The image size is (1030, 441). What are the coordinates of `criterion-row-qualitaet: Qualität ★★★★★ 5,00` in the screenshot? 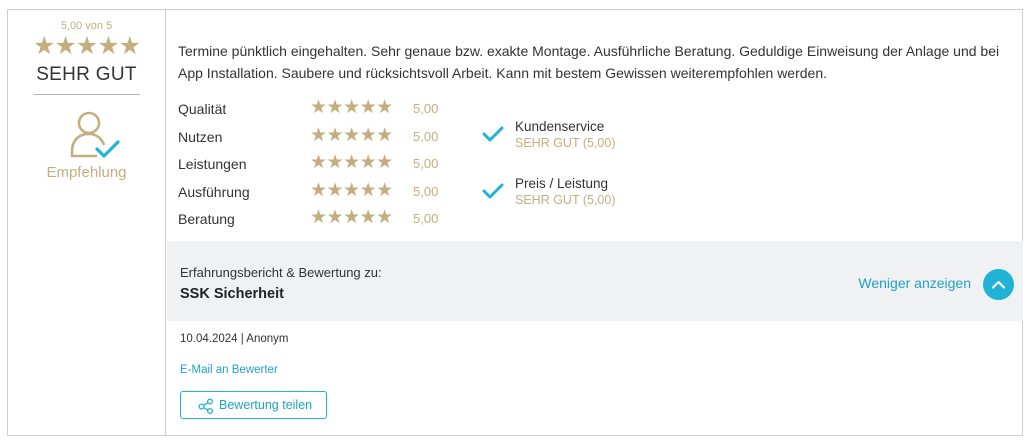 It's located at (318, 108).